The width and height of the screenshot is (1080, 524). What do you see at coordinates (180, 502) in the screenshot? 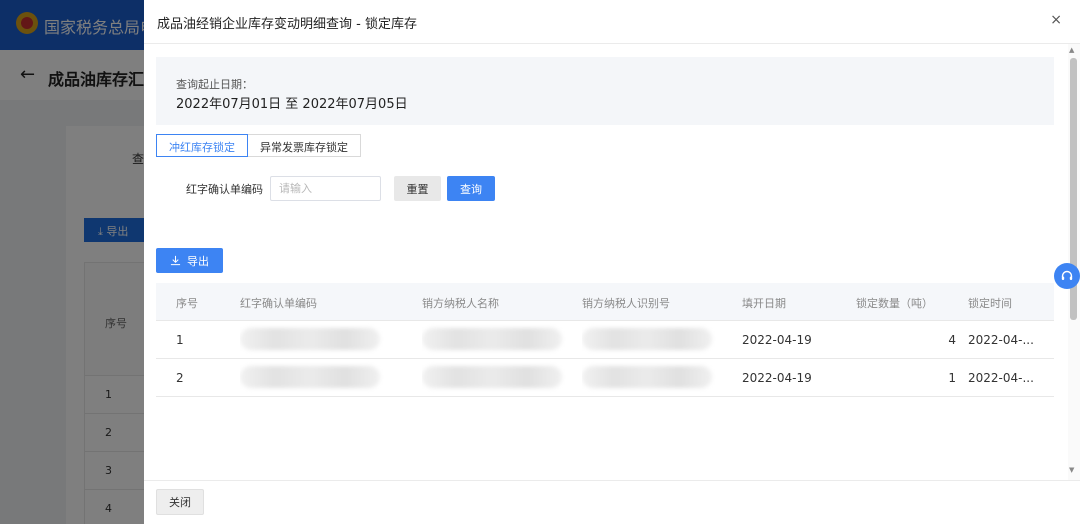
I see `close-button: 关闭` at bounding box center [180, 502].